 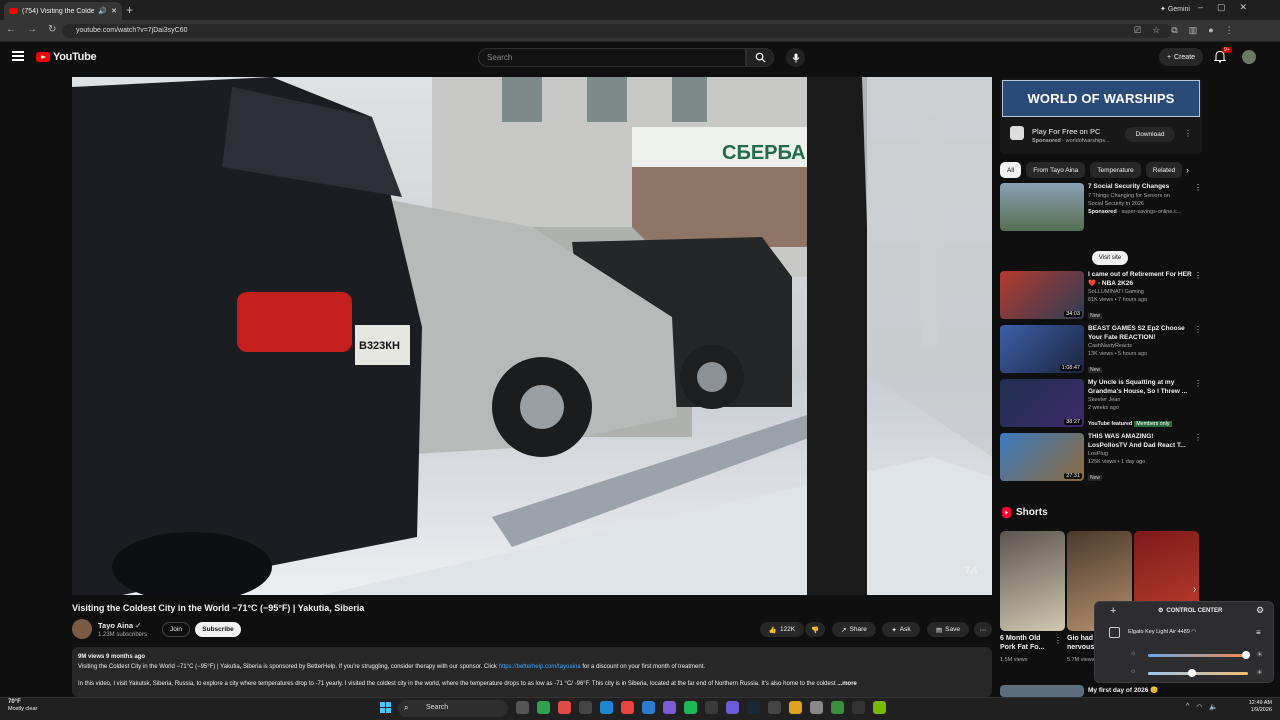 I want to click on browser-tab: (754) Visiting the Coldest C... 🔊 ✕, so click(x=63, y=11).